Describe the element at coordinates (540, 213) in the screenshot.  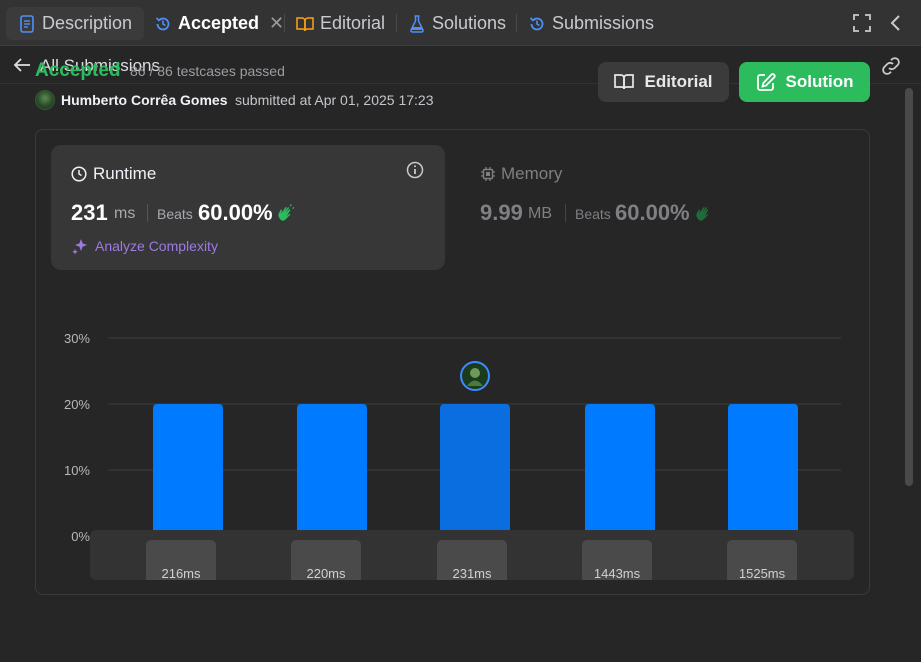
I see `memory-unit: MB` at that location.